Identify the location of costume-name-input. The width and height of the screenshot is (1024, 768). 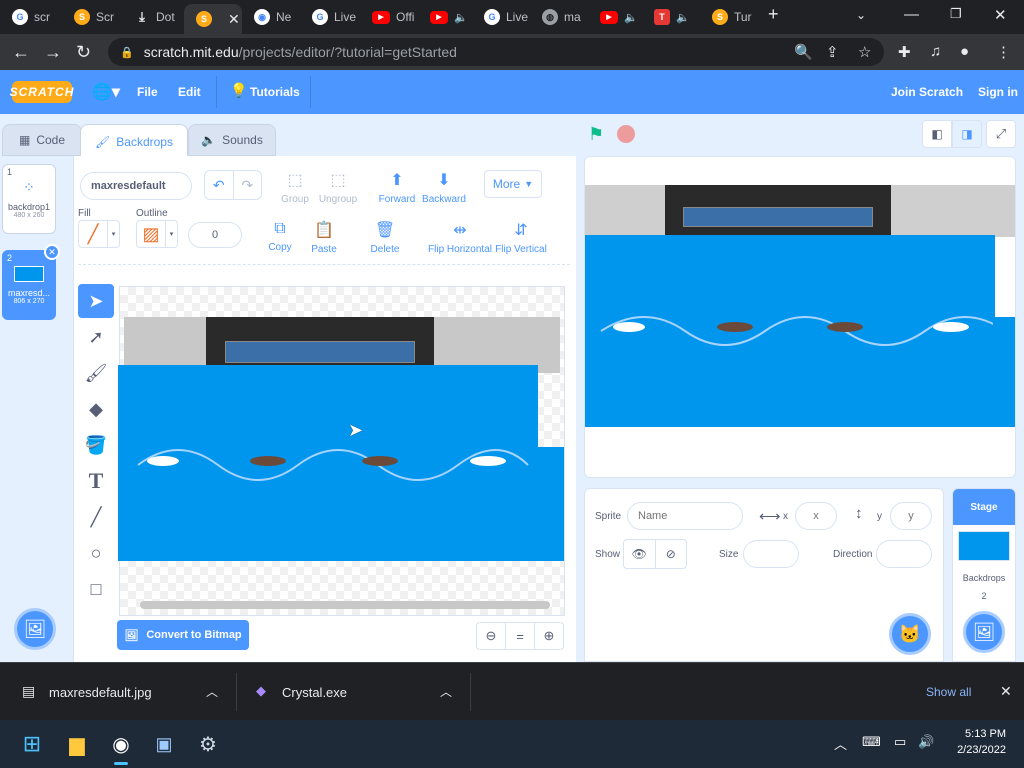
(136, 186).